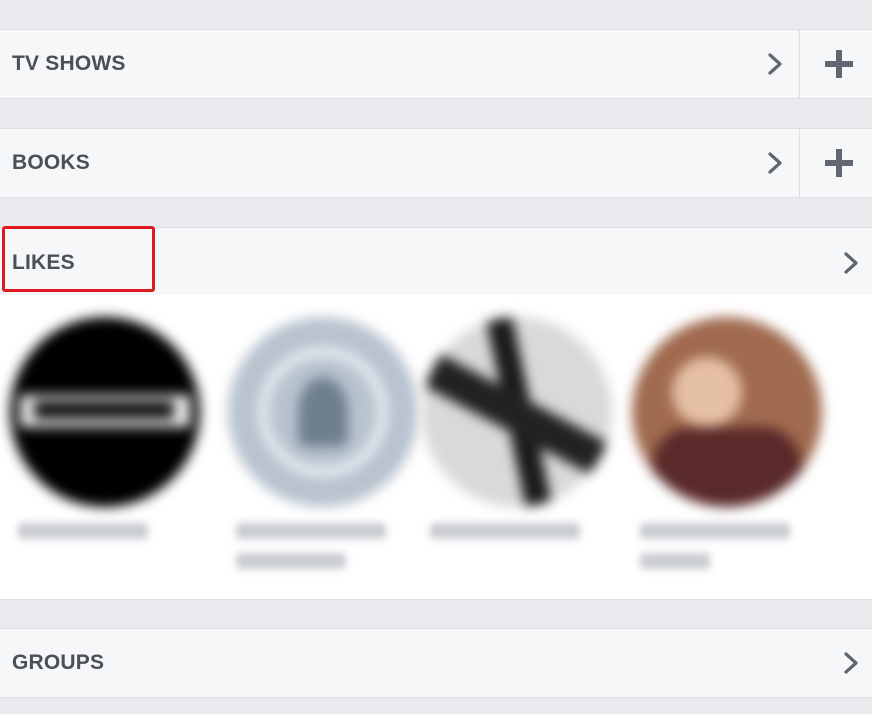 The width and height of the screenshot is (872, 714). I want to click on section-title-tv-shows: TV SHOWS, so click(69, 63).